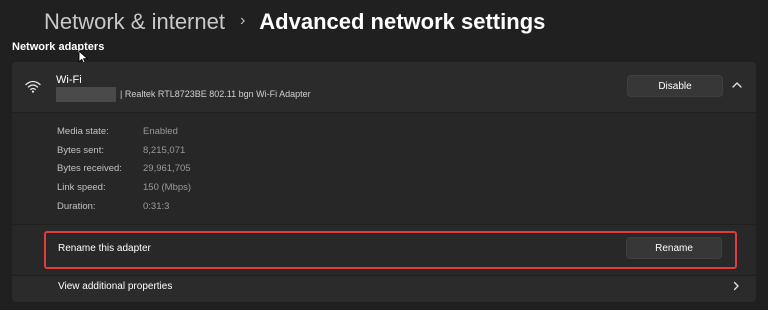  I want to click on redacted-block, so click(86, 94).